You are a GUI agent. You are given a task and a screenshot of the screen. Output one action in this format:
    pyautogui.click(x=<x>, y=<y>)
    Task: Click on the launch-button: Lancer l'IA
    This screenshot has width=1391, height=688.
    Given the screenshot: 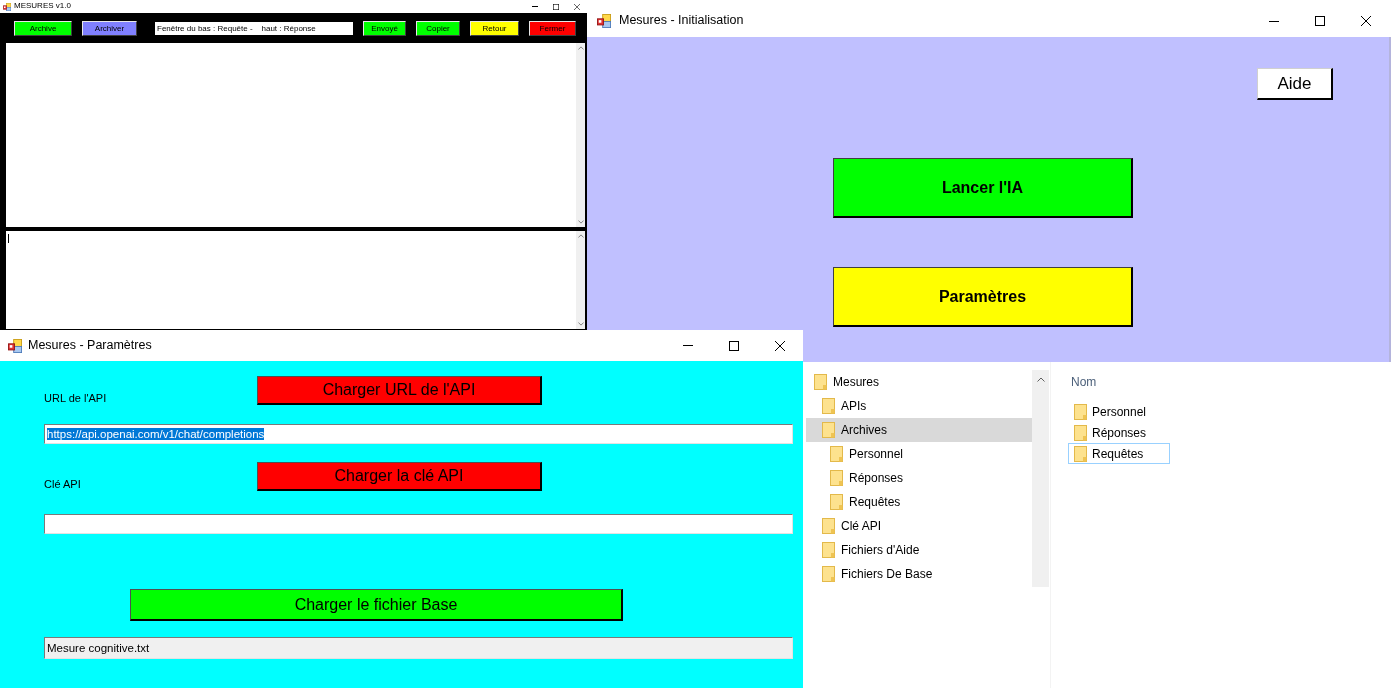 What is the action you would take?
    pyautogui.click(x=983, y=188)
    